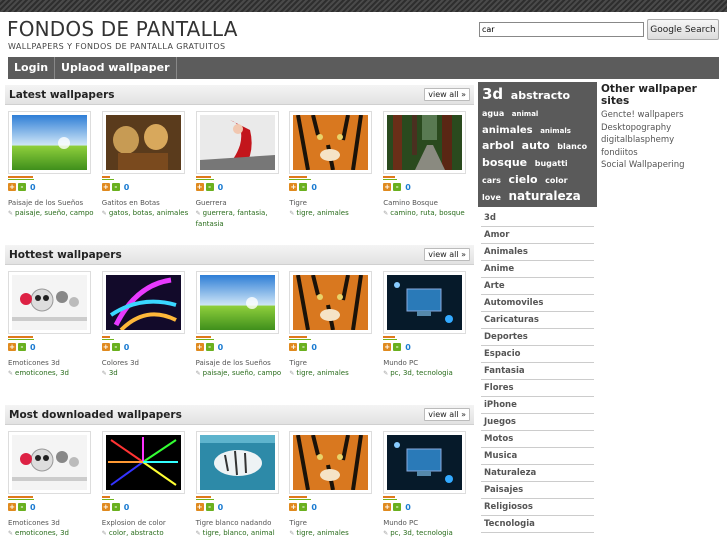 Image resolution: width=727 pixels, height=545 pixels. I want to click on tag-cloud-link: agua, so click(493, 113).